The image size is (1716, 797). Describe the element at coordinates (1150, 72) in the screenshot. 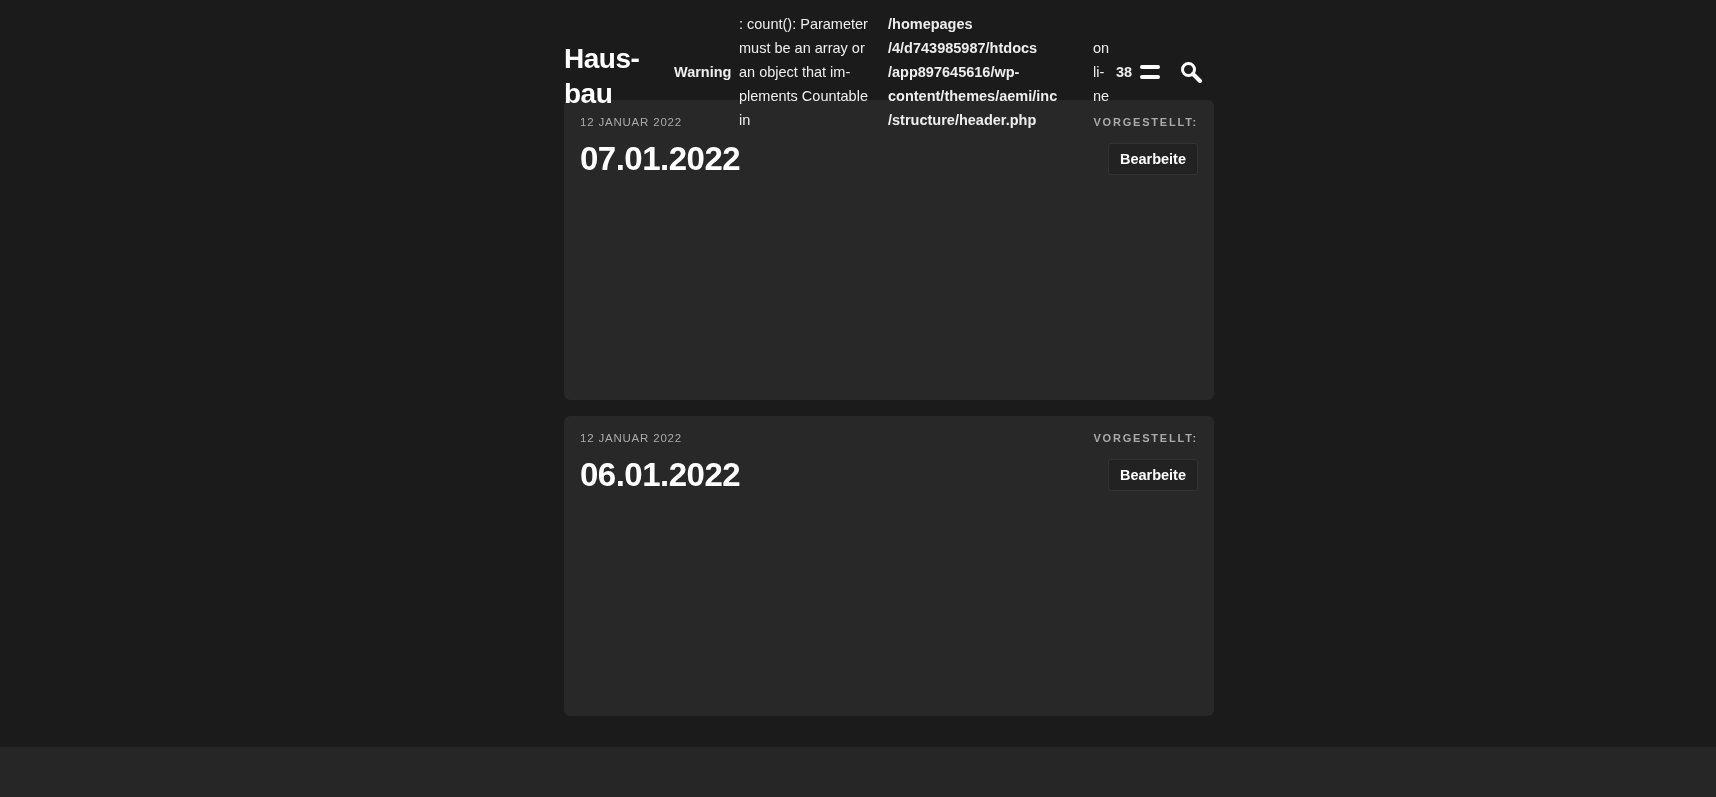

I see `menu-icon` at that location.